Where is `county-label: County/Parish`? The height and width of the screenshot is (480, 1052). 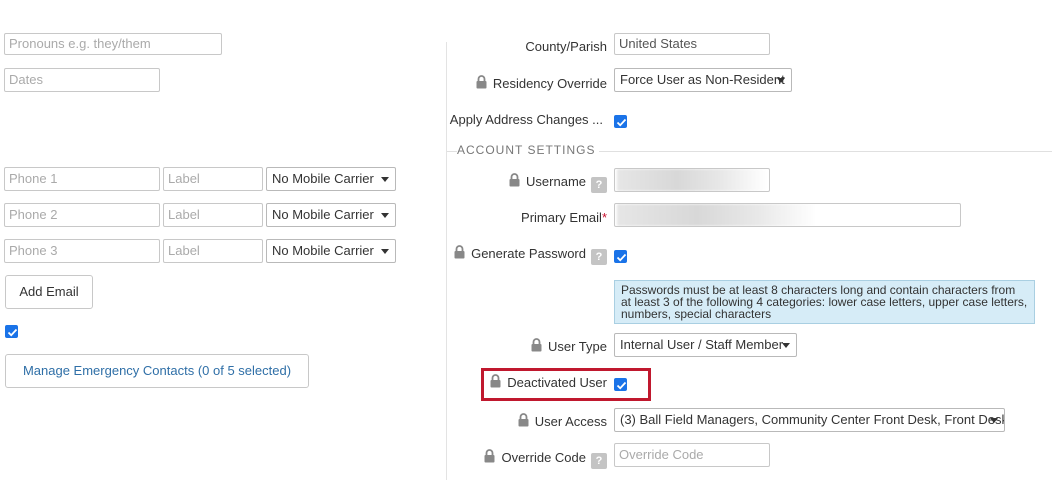
county-label: County/Parish is located at coordinates (566, 46).